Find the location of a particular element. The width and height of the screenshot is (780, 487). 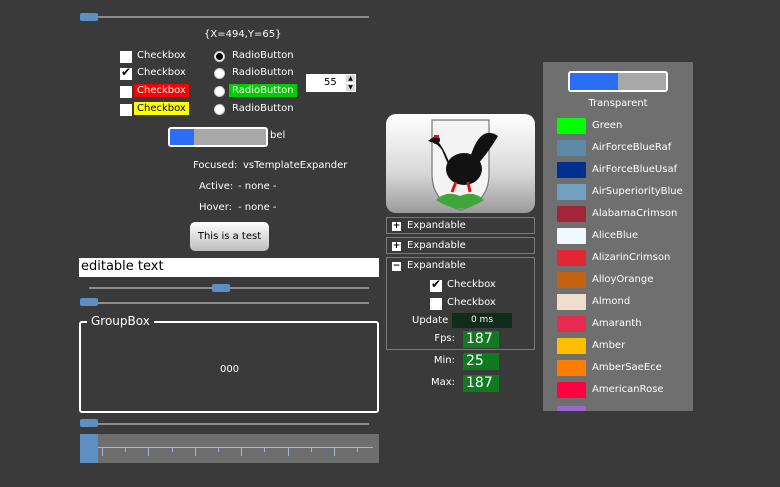

test-button-label: This is a test is located at coordinates (229, 236).